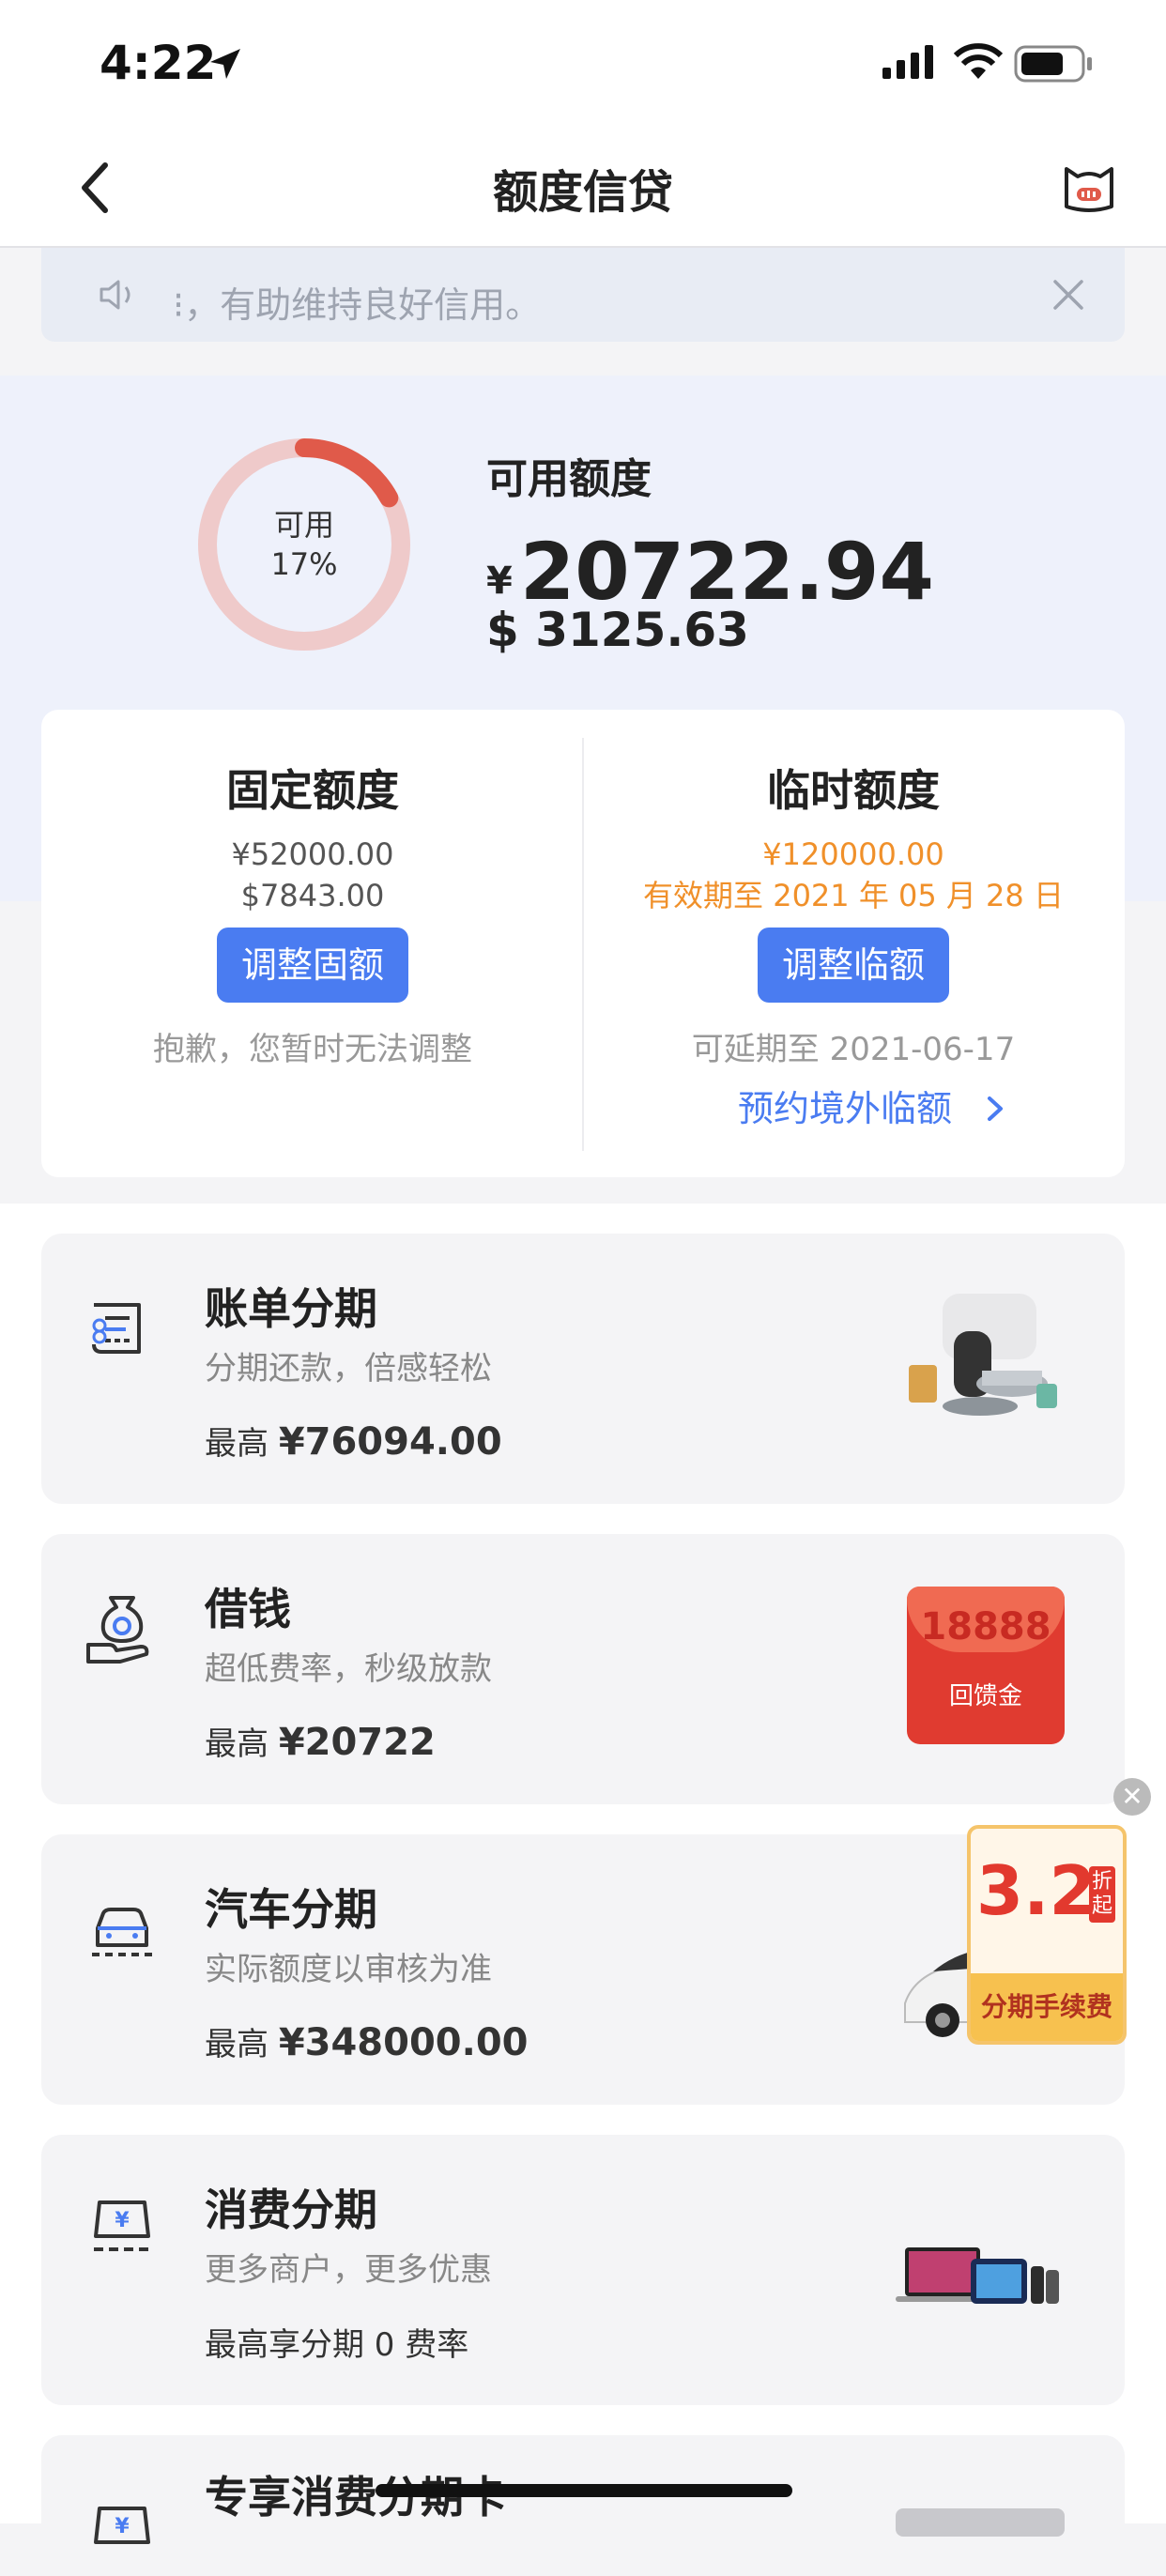 This screenshot has width=1166, height=2576. Describe the element at coordinates (853, 896) in the screenshot. I see `temp-validity: 有效期至 2021 年 05 月 28 日` at that location.